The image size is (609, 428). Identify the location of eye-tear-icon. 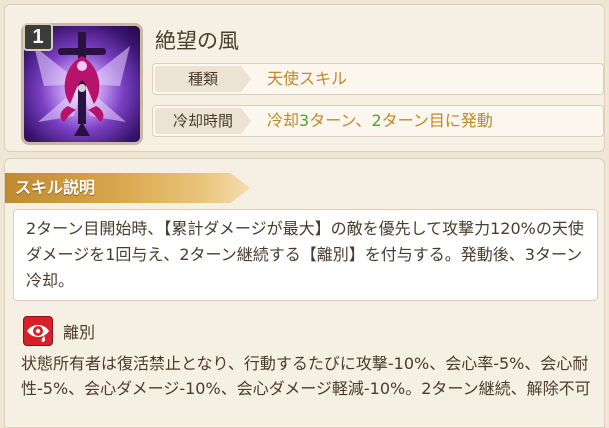
(38, 331).